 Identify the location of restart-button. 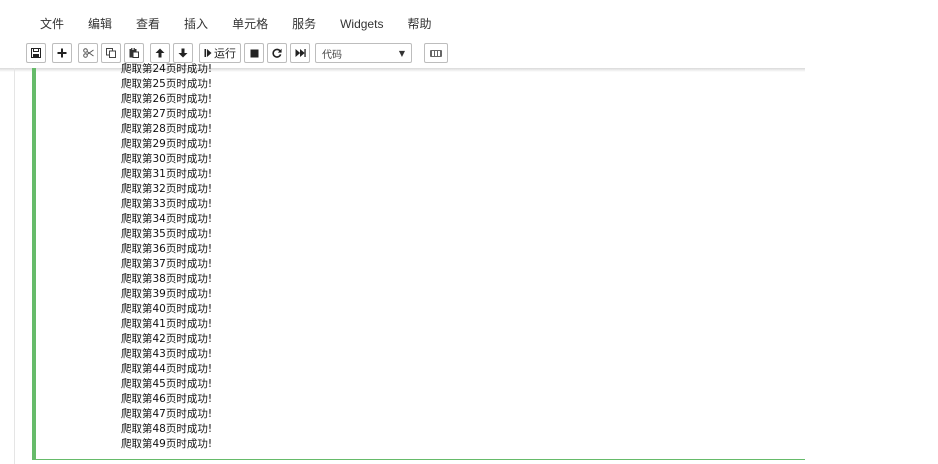
(277, 53).